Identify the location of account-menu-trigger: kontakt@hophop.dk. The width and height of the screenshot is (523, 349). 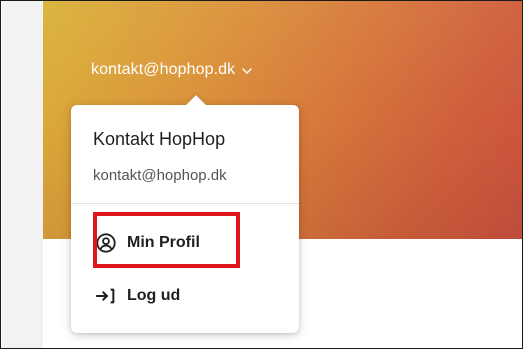
(172, 70).